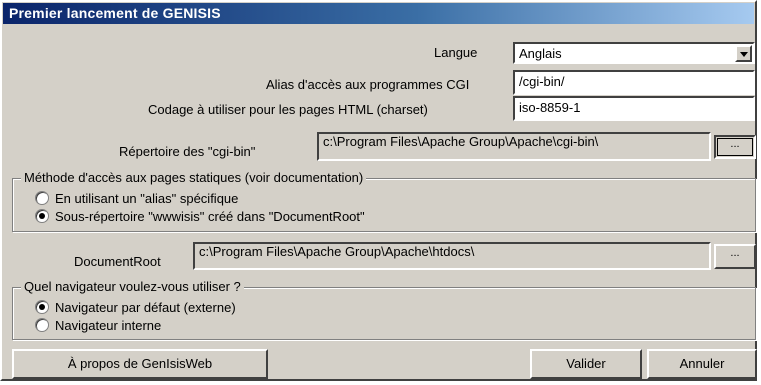 This screenshot has width=761, height=385. I want to click on charset-input: iso-8859-1, so click(634, 108).